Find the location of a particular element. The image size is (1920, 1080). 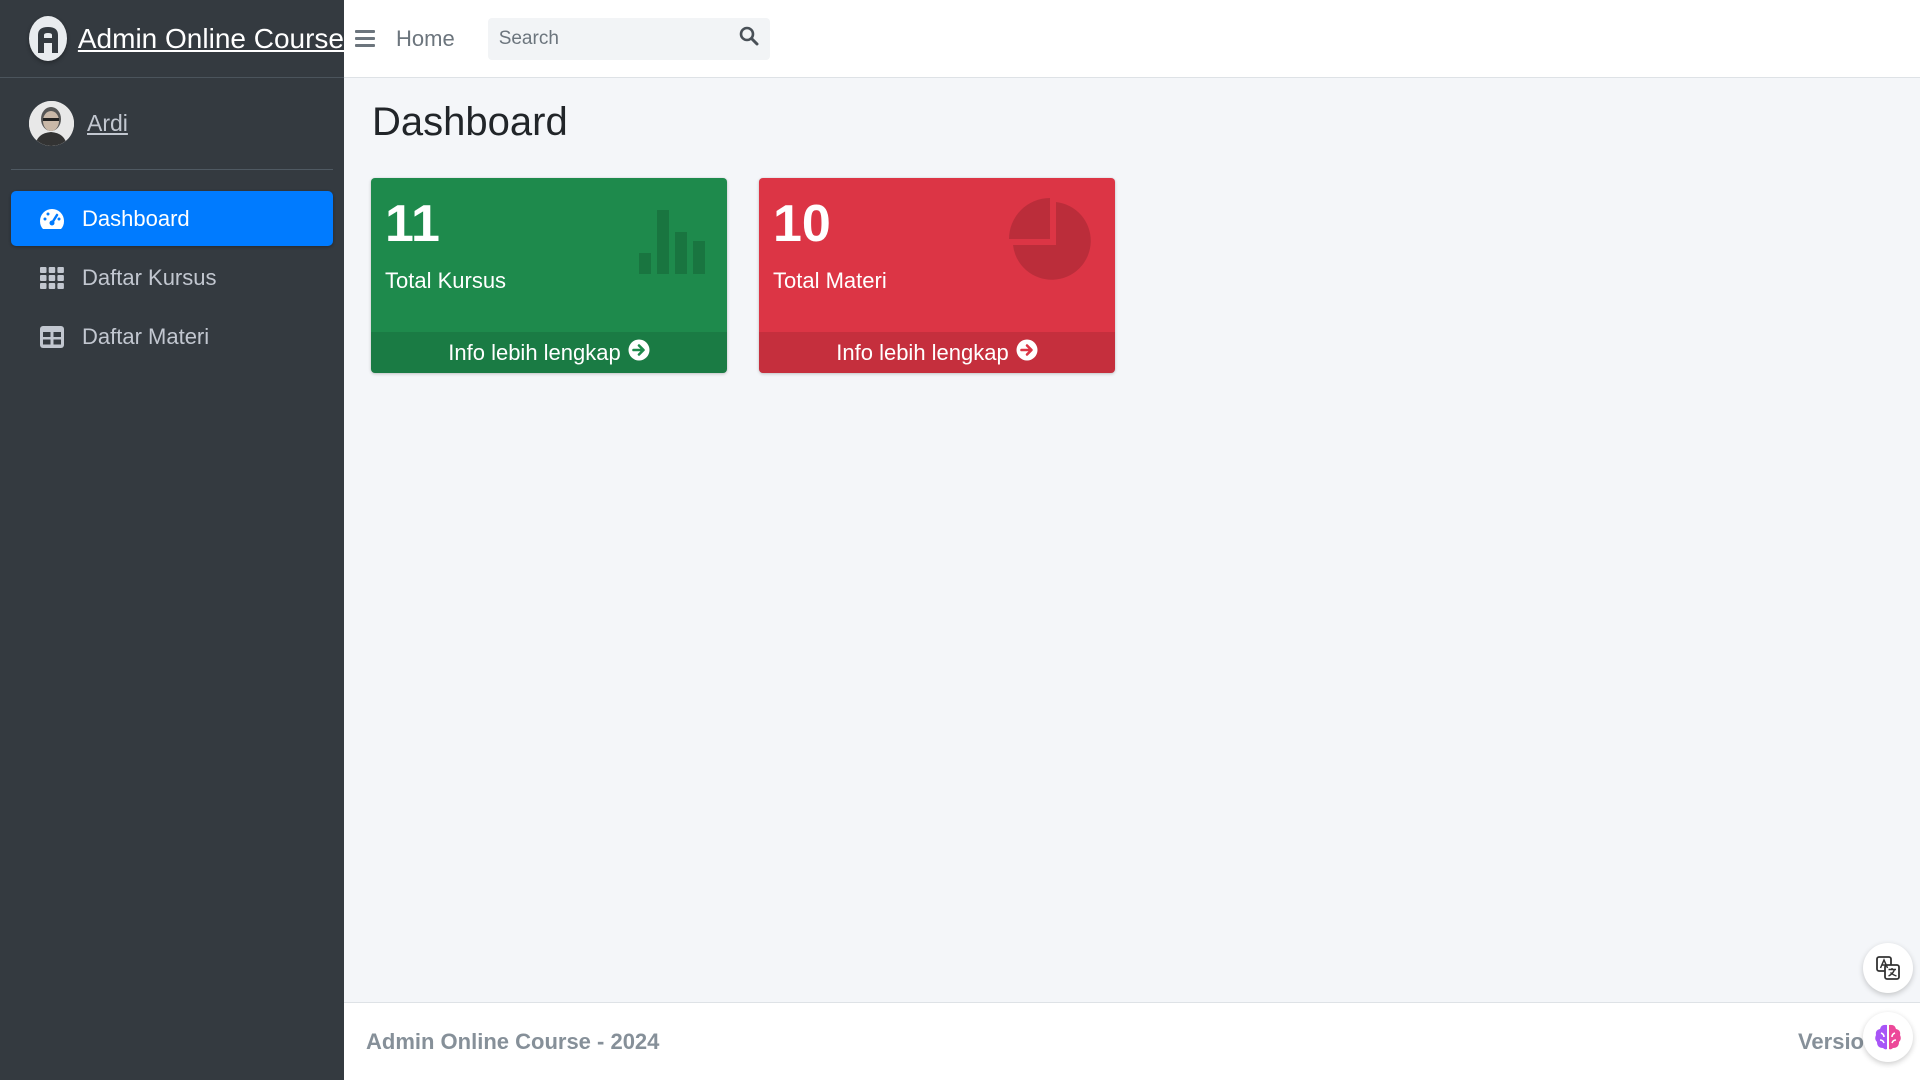

brain-icon is located at coordinates (1888, 1037).